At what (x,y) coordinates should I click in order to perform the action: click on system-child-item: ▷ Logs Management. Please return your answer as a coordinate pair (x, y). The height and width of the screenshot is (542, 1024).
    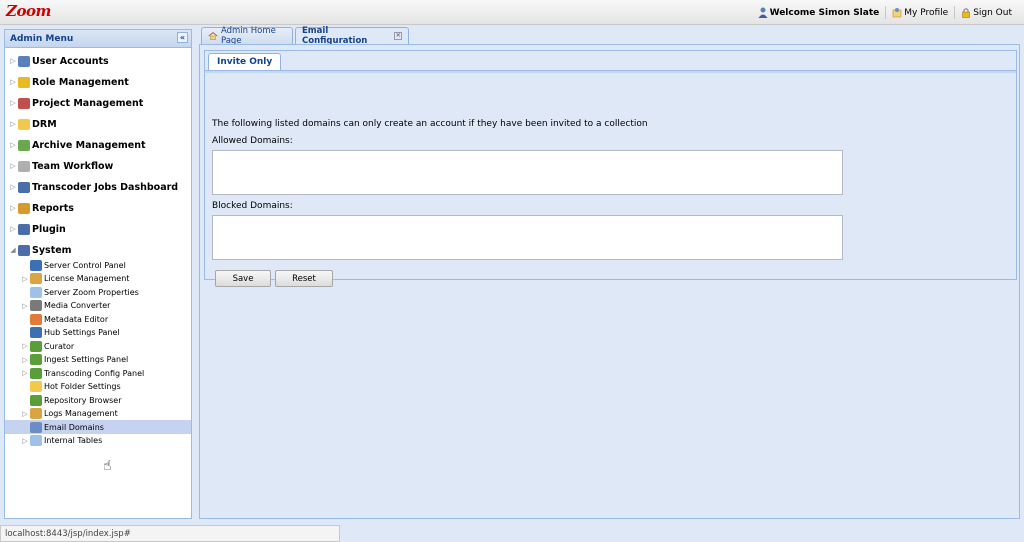
    Looking at the image, I should click on (98, 414).